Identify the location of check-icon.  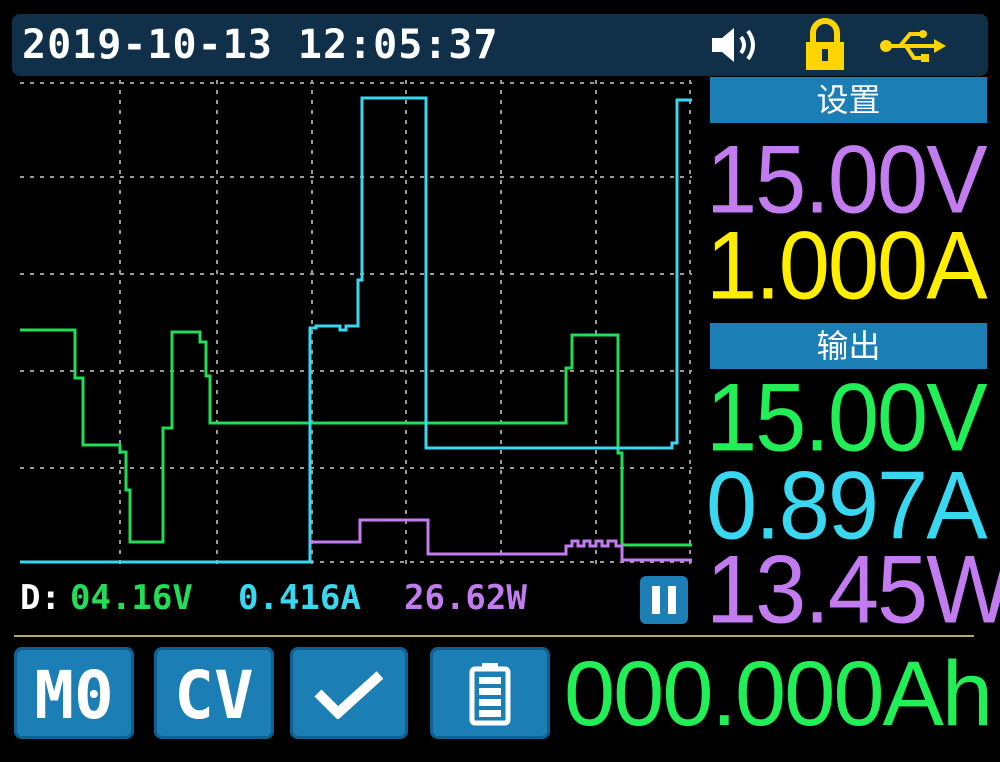
(349, 695).